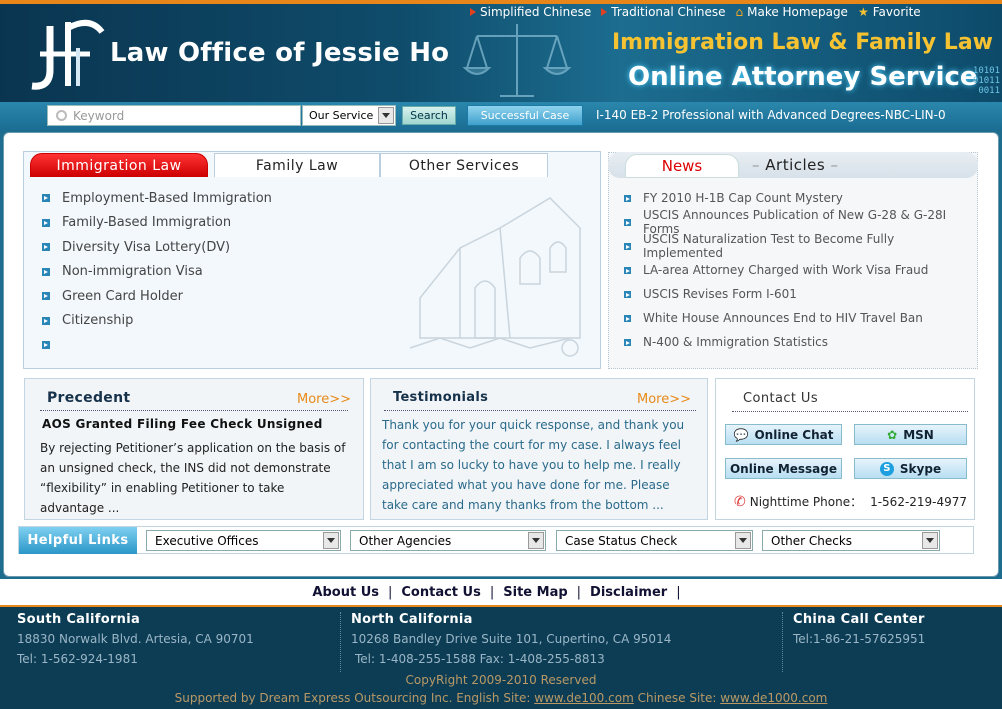 This screenshot has width=1002, height=709. I want to click on list-item: Green Card Holder, so click(207, 296).